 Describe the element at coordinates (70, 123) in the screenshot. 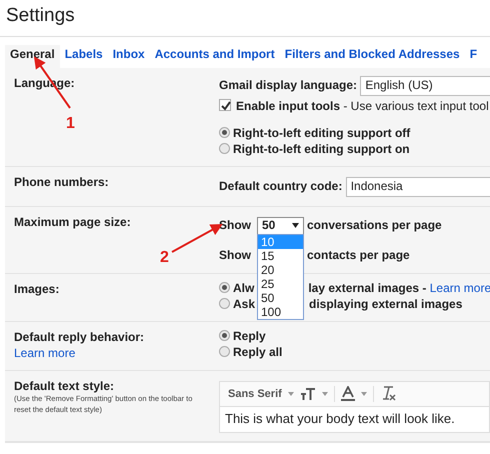

I see `annotation-number: 1` at that location.